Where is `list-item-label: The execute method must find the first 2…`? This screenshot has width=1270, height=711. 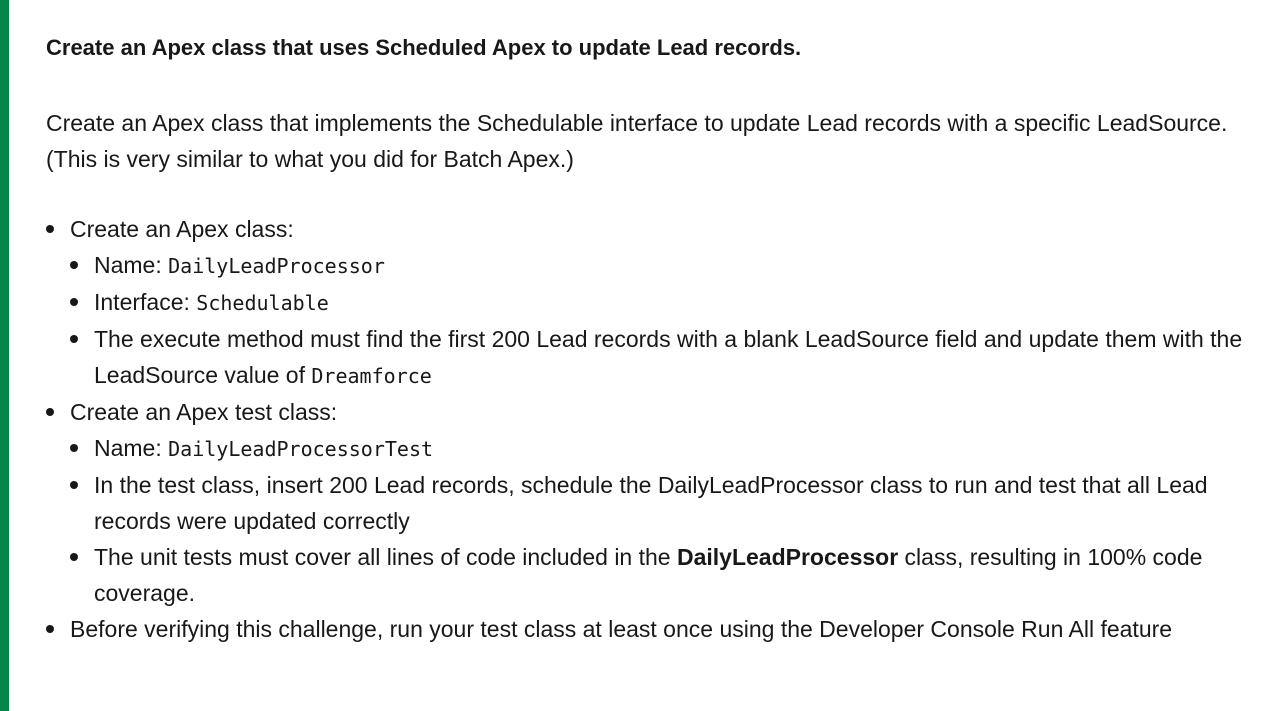 list-item-label: The execute method must find the first 2… is located at coordinates (668, 357).